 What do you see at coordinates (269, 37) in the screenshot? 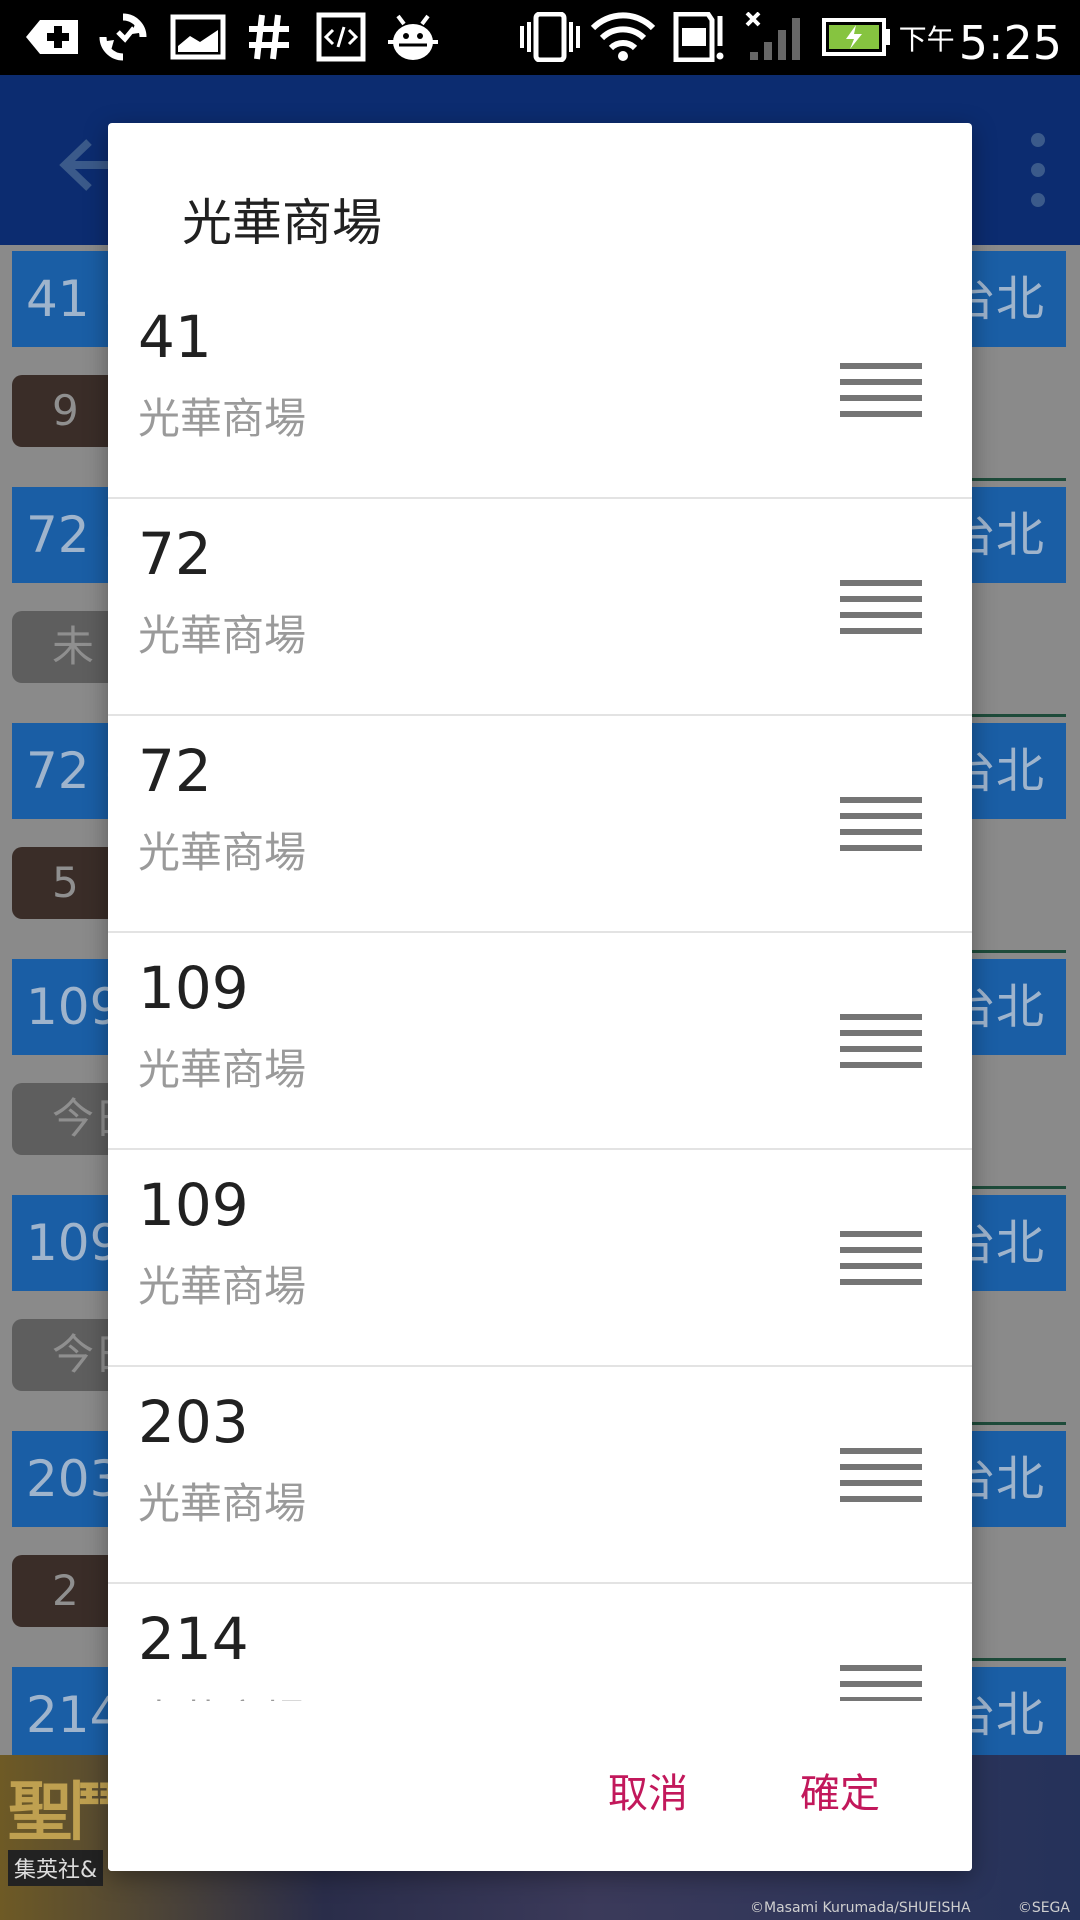
I see `hash-icon` at bounding box center [269, 37].